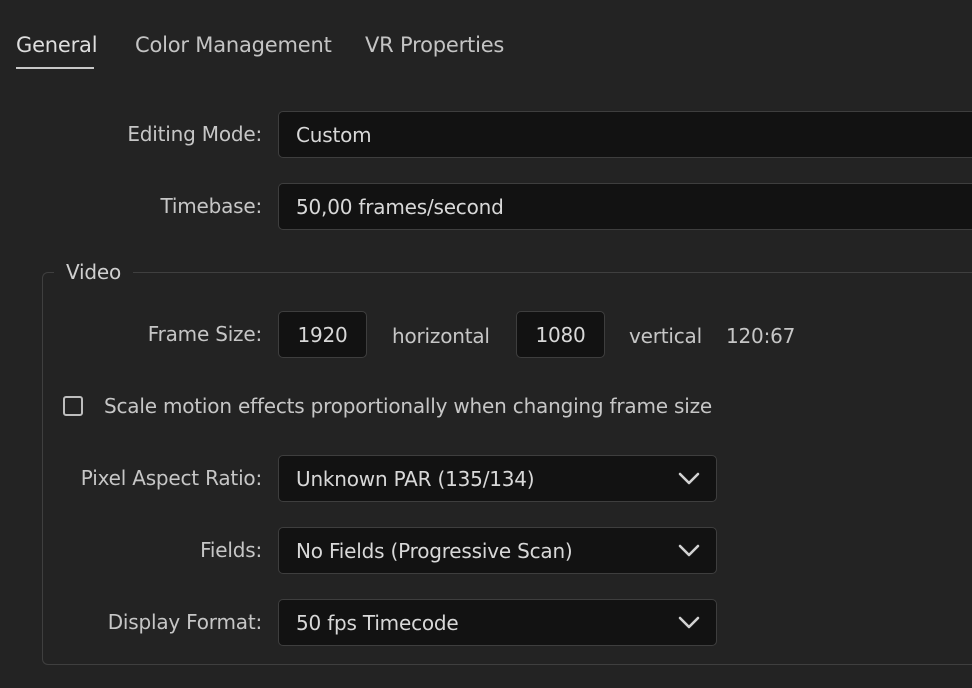 The width and height of the screenshot is (972, 688). I want to click on scale-motion-checkbox, so click(73, 406).